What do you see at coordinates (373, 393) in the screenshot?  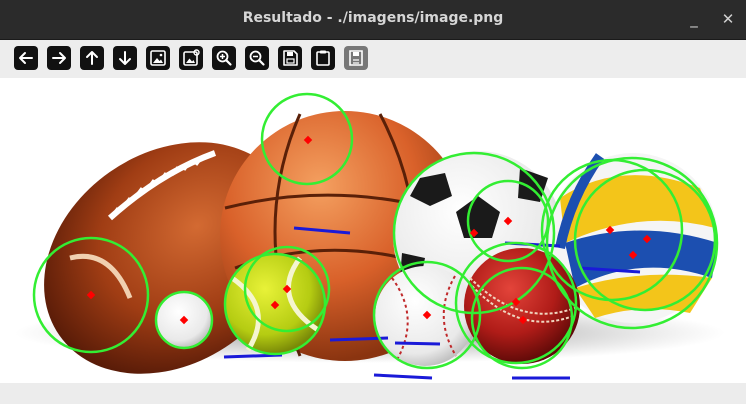 I see `status-bar` at bounding box center [373, 393].